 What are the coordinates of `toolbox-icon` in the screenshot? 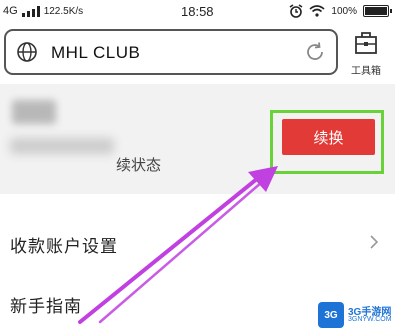 It's located at (366, 43).